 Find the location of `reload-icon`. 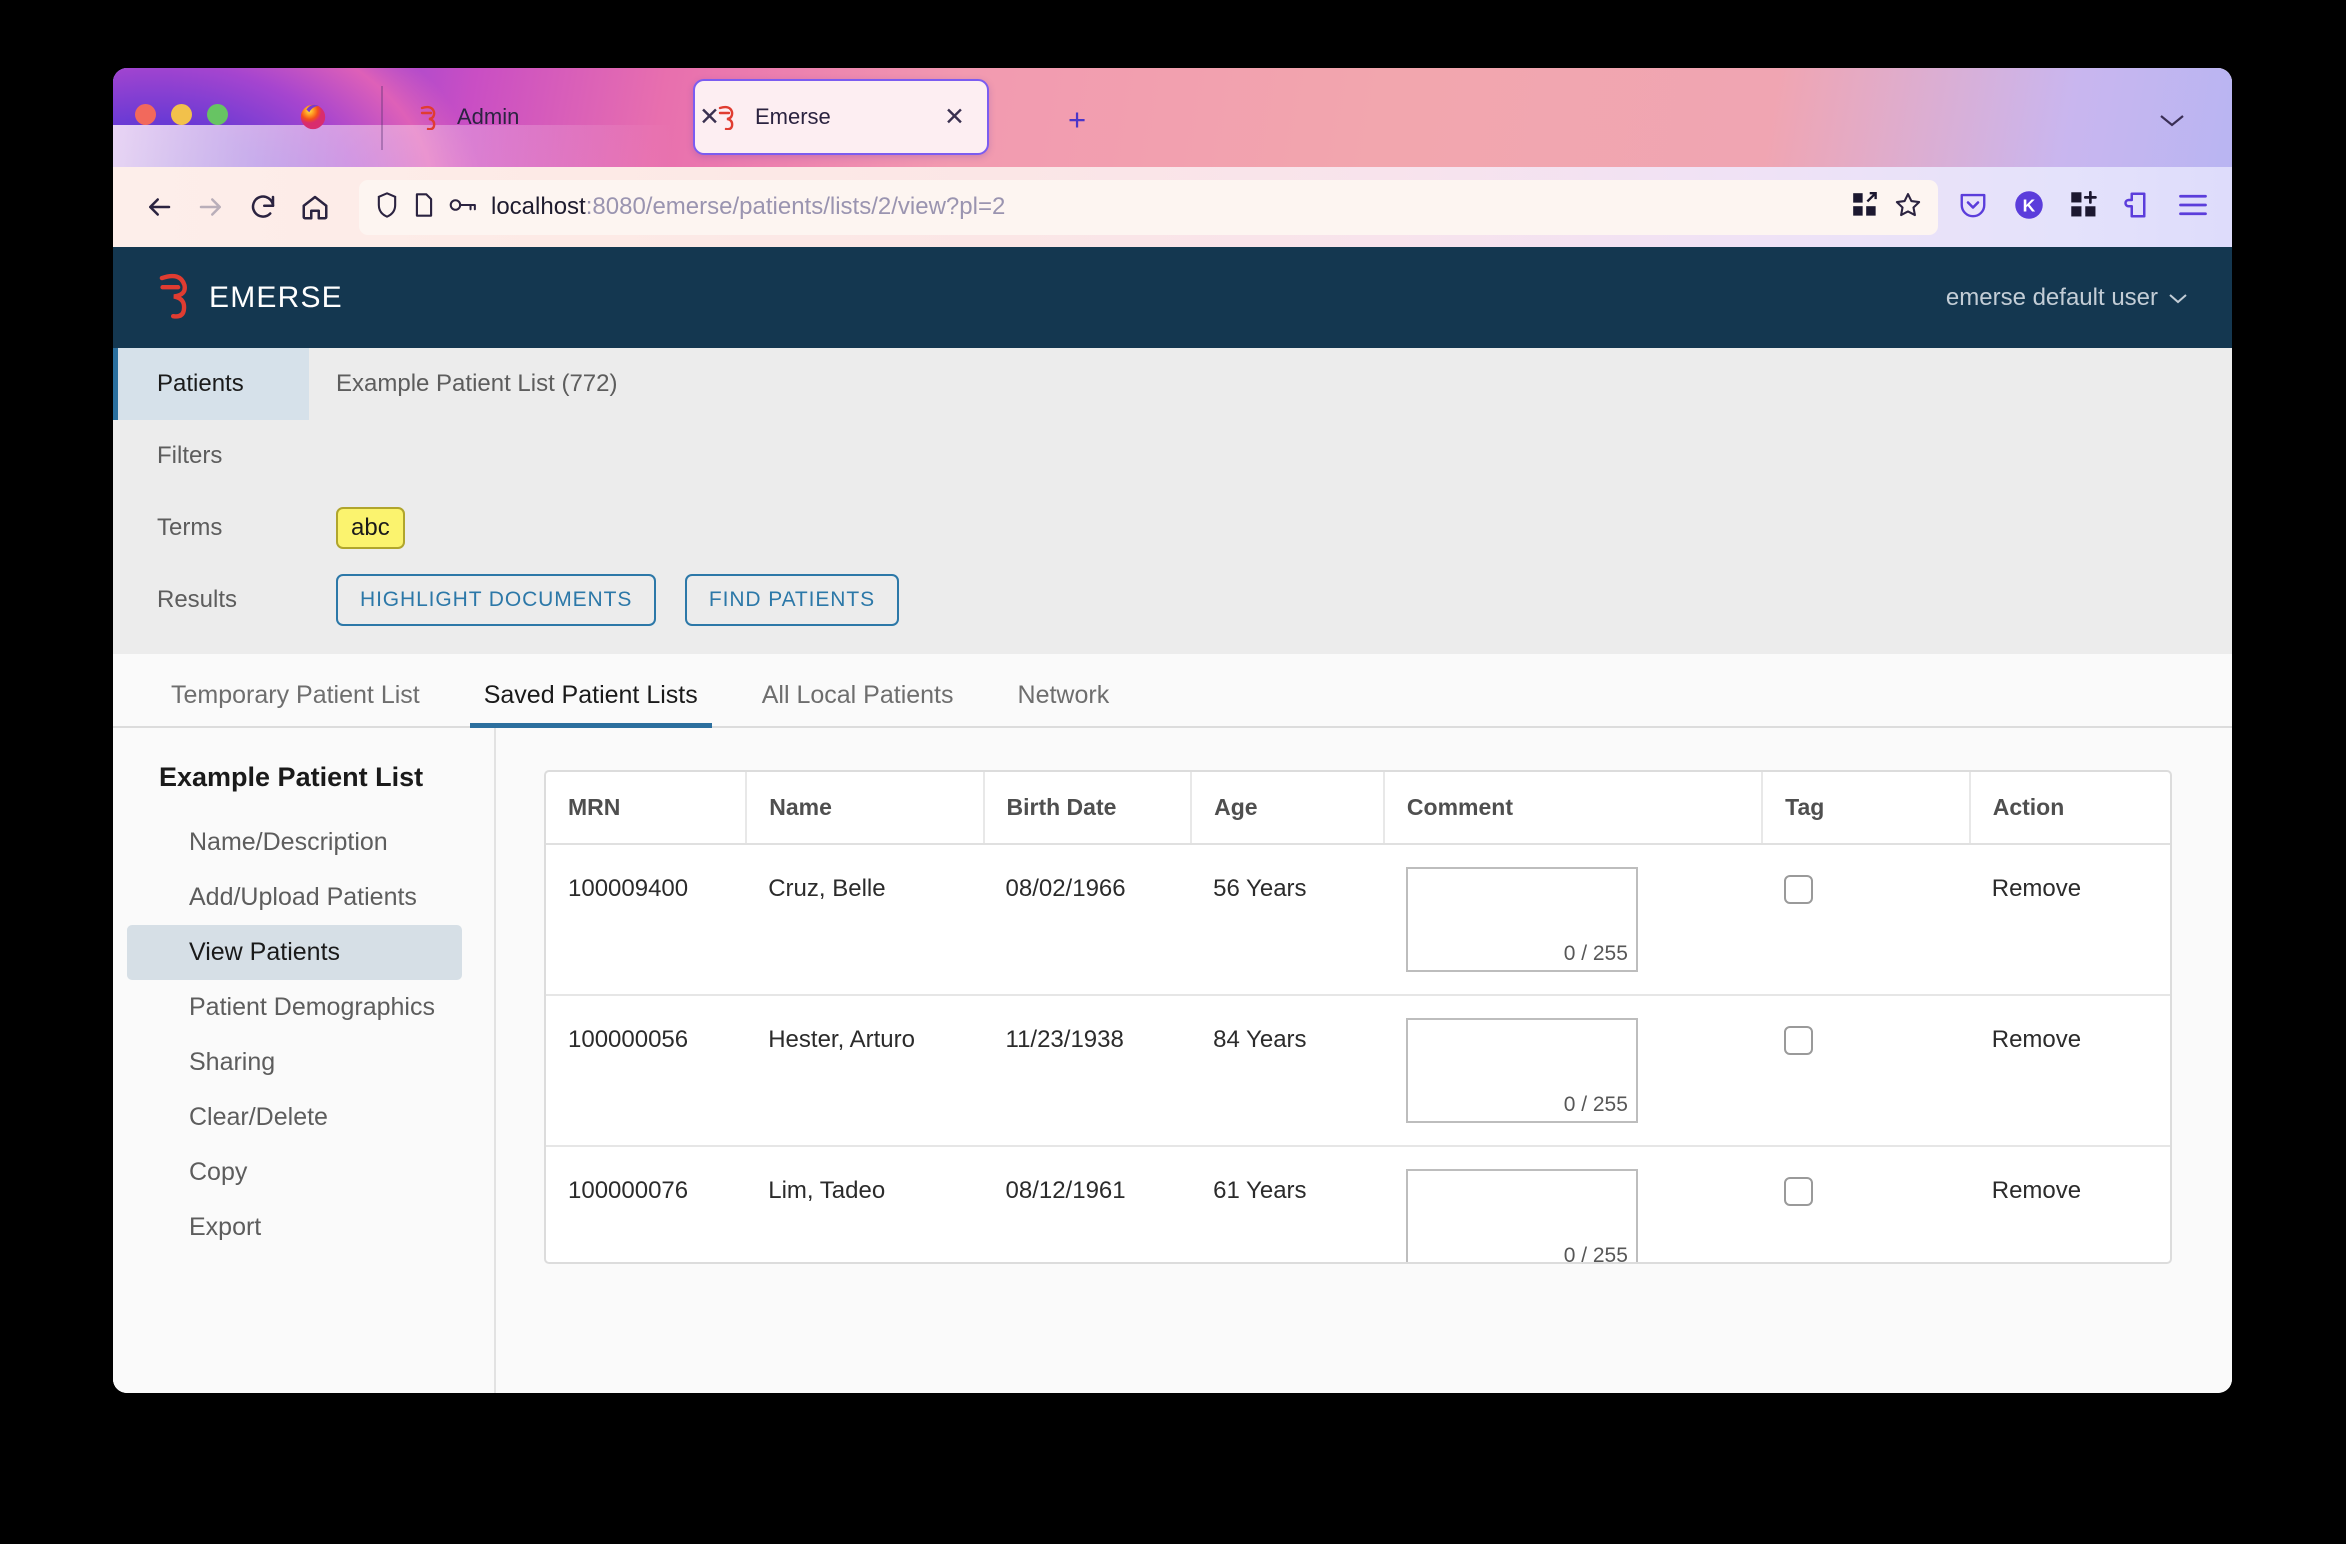

reload-icon is located at coordinates (263, 207).